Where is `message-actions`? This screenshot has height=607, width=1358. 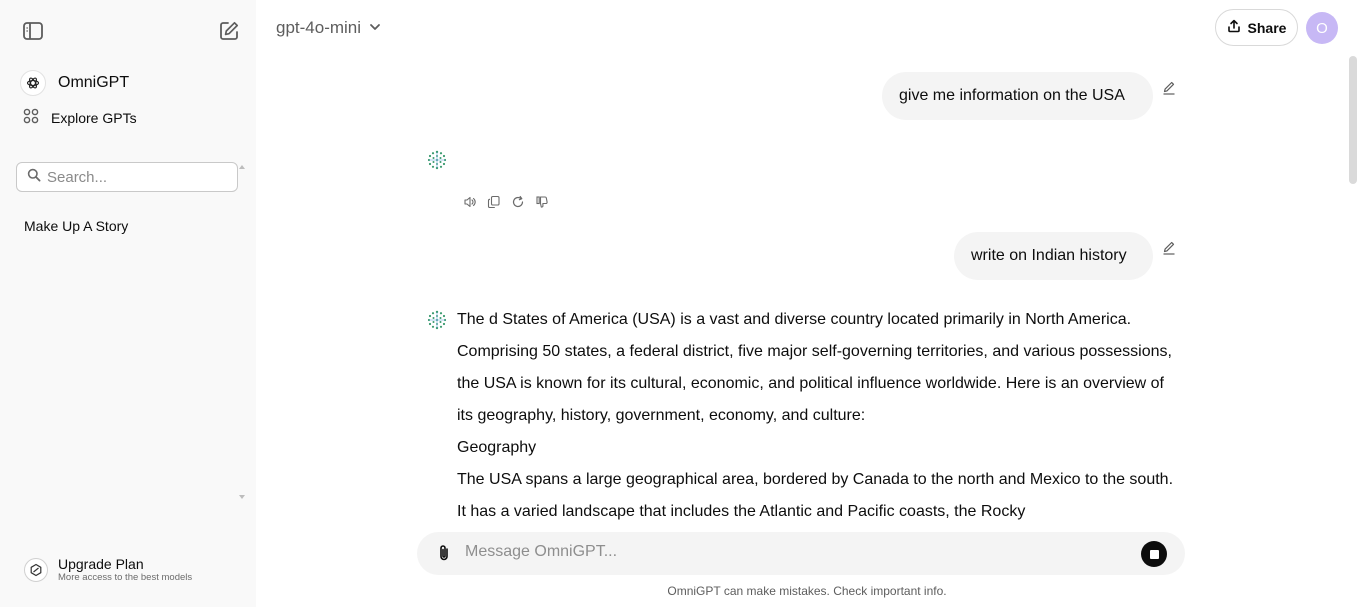
message-actions is located at coordinates (506, 202).